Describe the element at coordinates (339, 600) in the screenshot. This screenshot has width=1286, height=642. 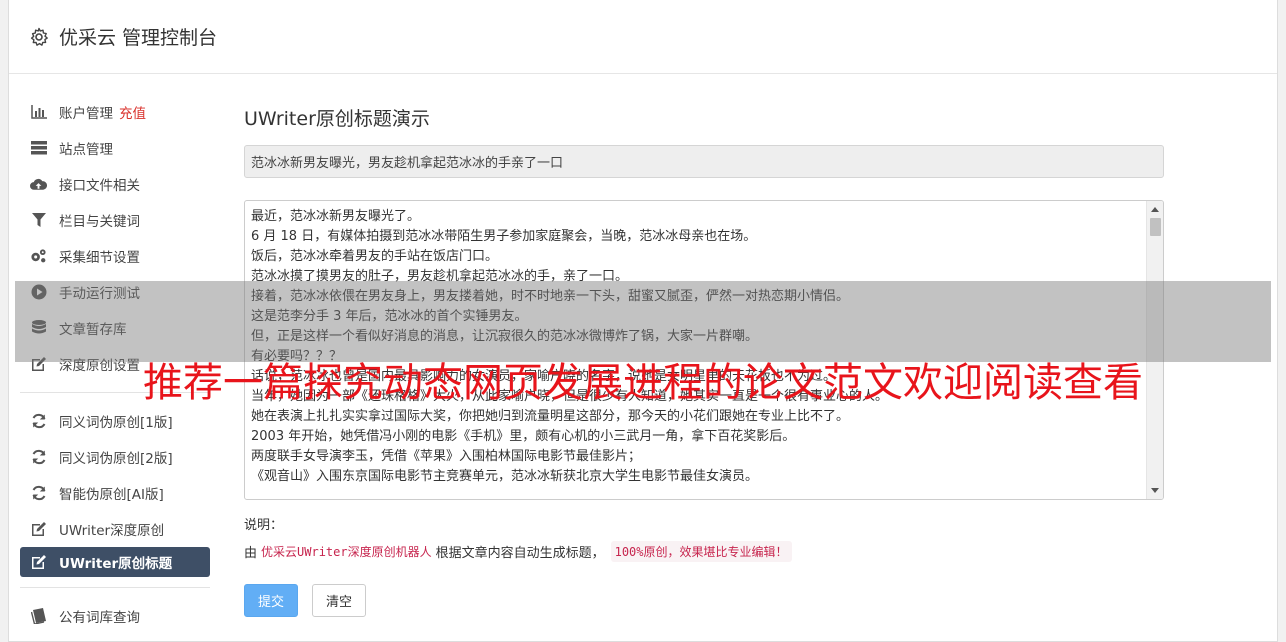
I see `clear-button: 清空` at that location.